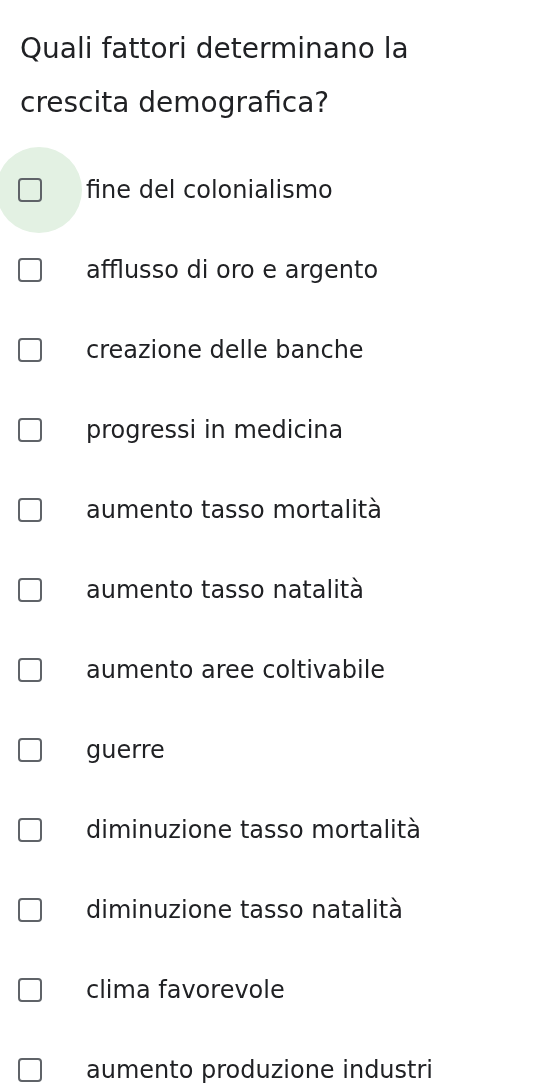 This screenshot has width=533, height=1086. Describe the element at coordinates (225, 350) in the screenshot. I see `option-label: creazione delle banche` at that location.